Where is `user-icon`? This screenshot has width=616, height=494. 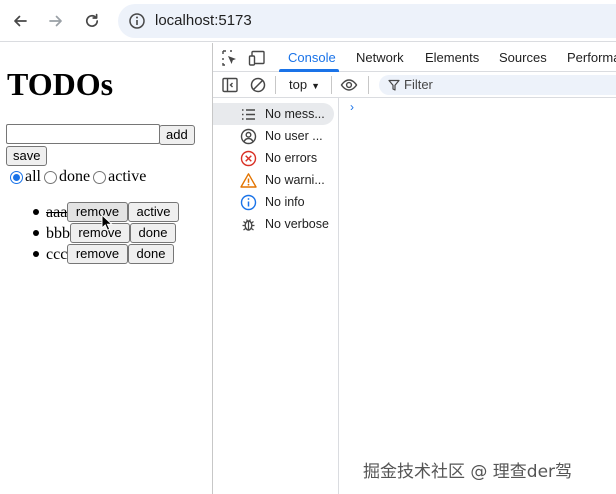
user-icon is located at coordinates (248, 136).